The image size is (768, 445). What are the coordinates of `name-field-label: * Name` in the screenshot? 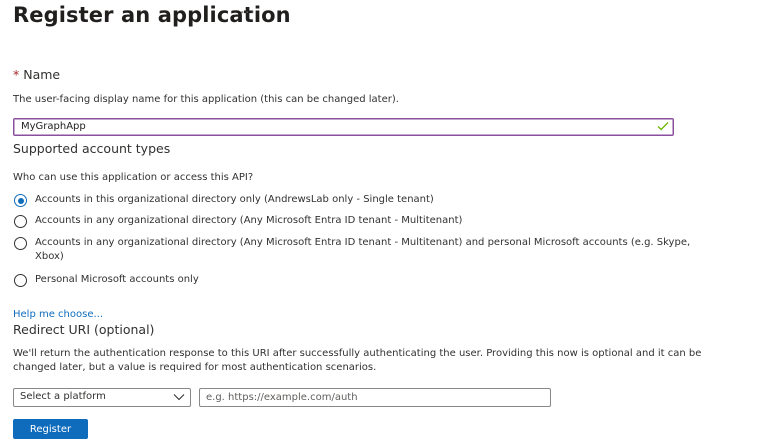 It's located at (36, 74).